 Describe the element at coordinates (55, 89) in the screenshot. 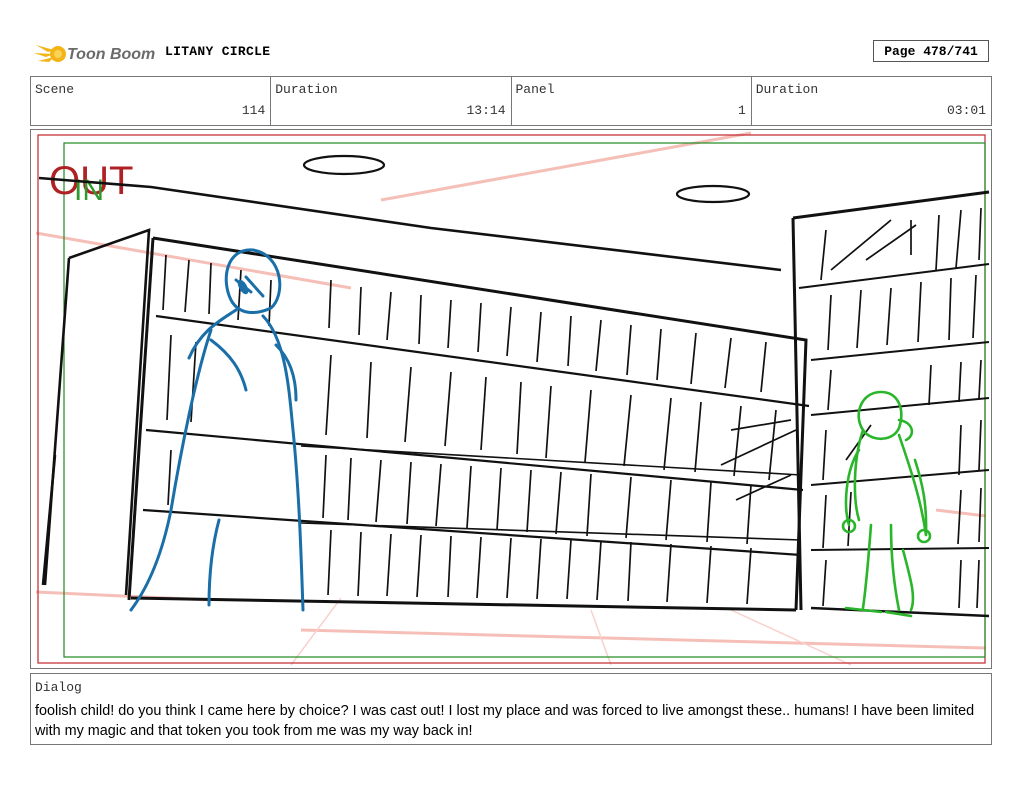

I see `scene-label: Scene` at that location.